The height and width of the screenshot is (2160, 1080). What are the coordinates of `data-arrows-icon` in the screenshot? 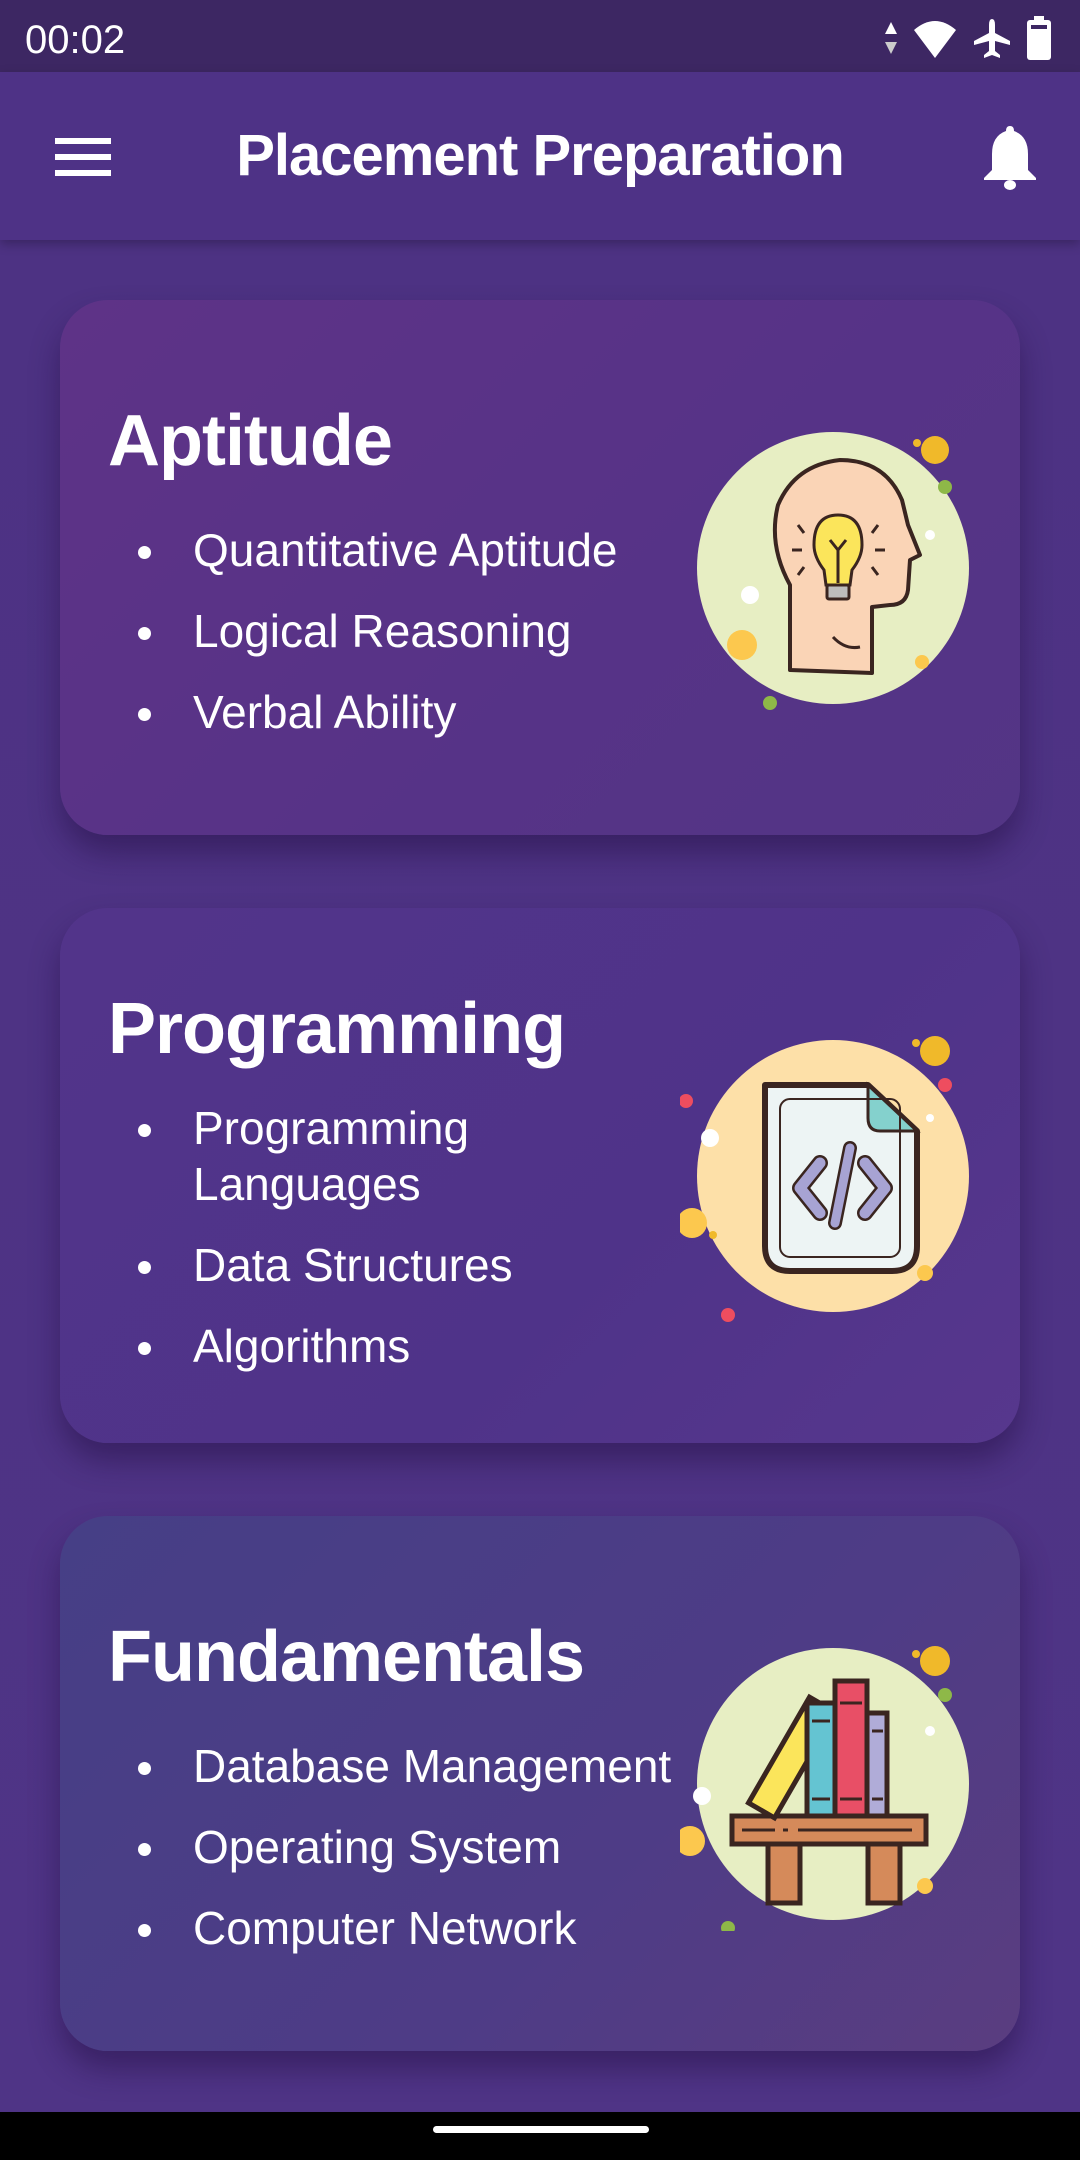 It's located at (891, 38).